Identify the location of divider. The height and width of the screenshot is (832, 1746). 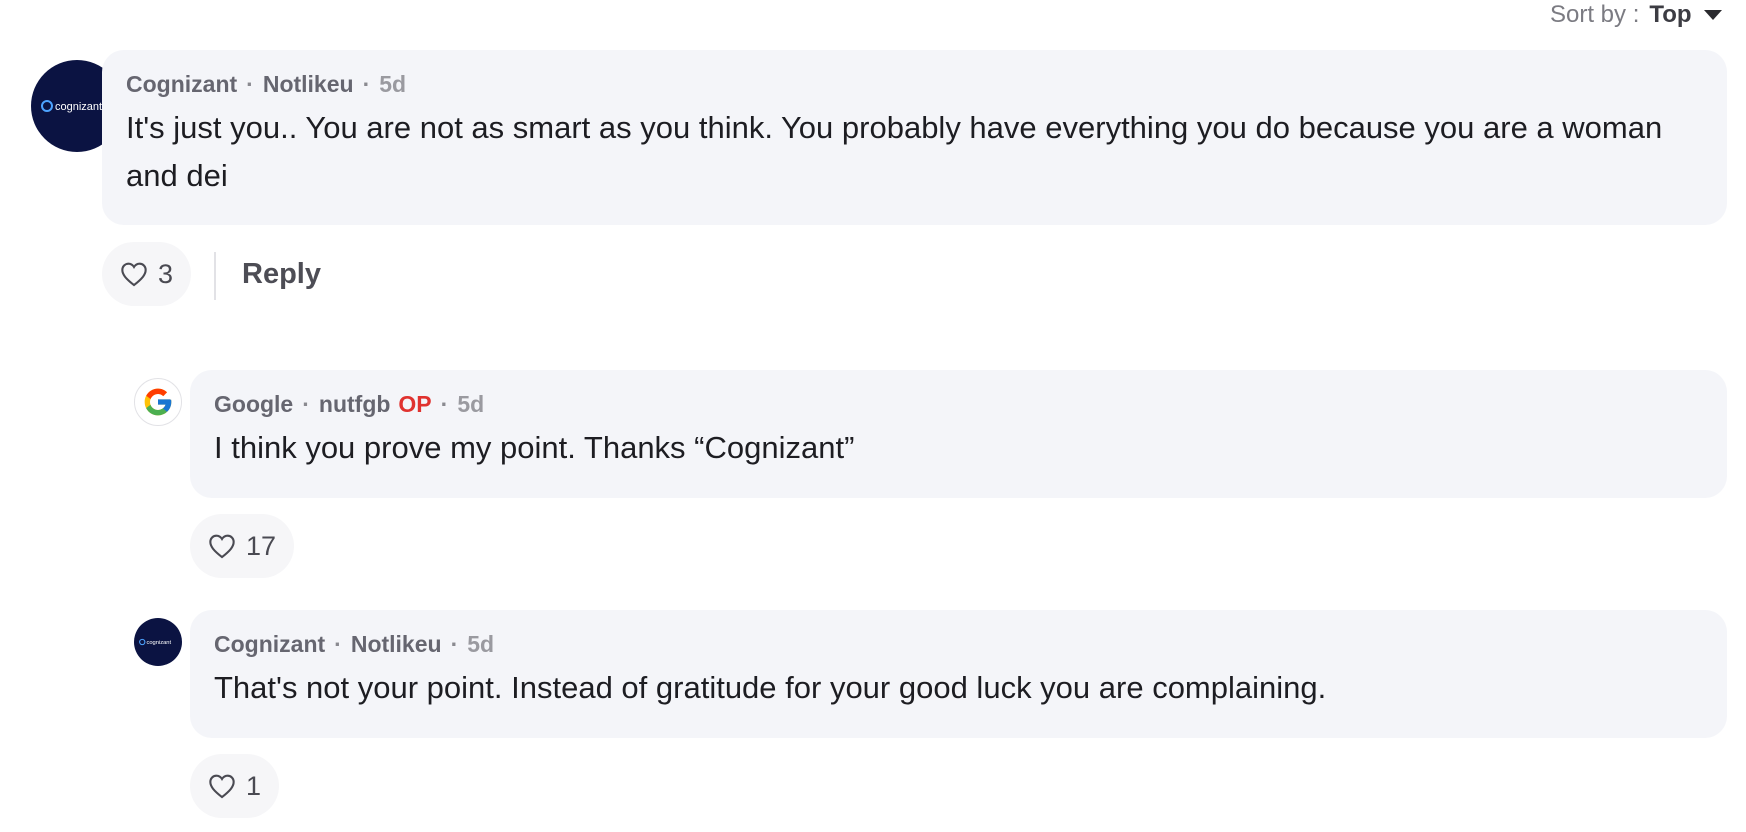
(215, 276).